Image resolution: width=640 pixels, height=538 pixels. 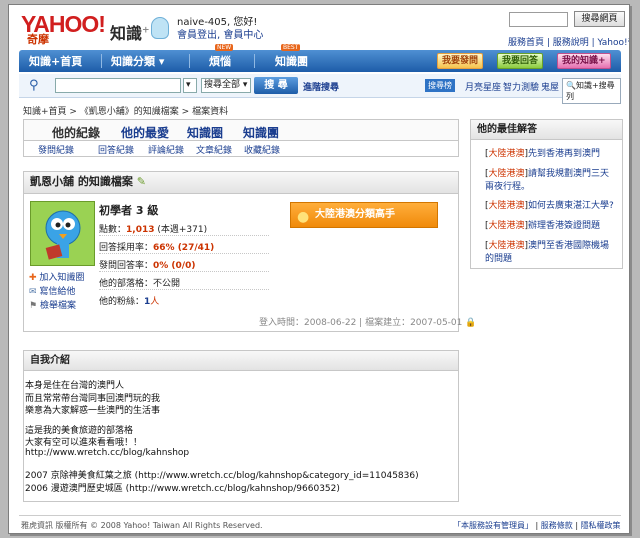 What do you see at coordinates (471, 323) in the screenshot?
I see `lock-icon: 🔒` at bounding box center [471, 323].